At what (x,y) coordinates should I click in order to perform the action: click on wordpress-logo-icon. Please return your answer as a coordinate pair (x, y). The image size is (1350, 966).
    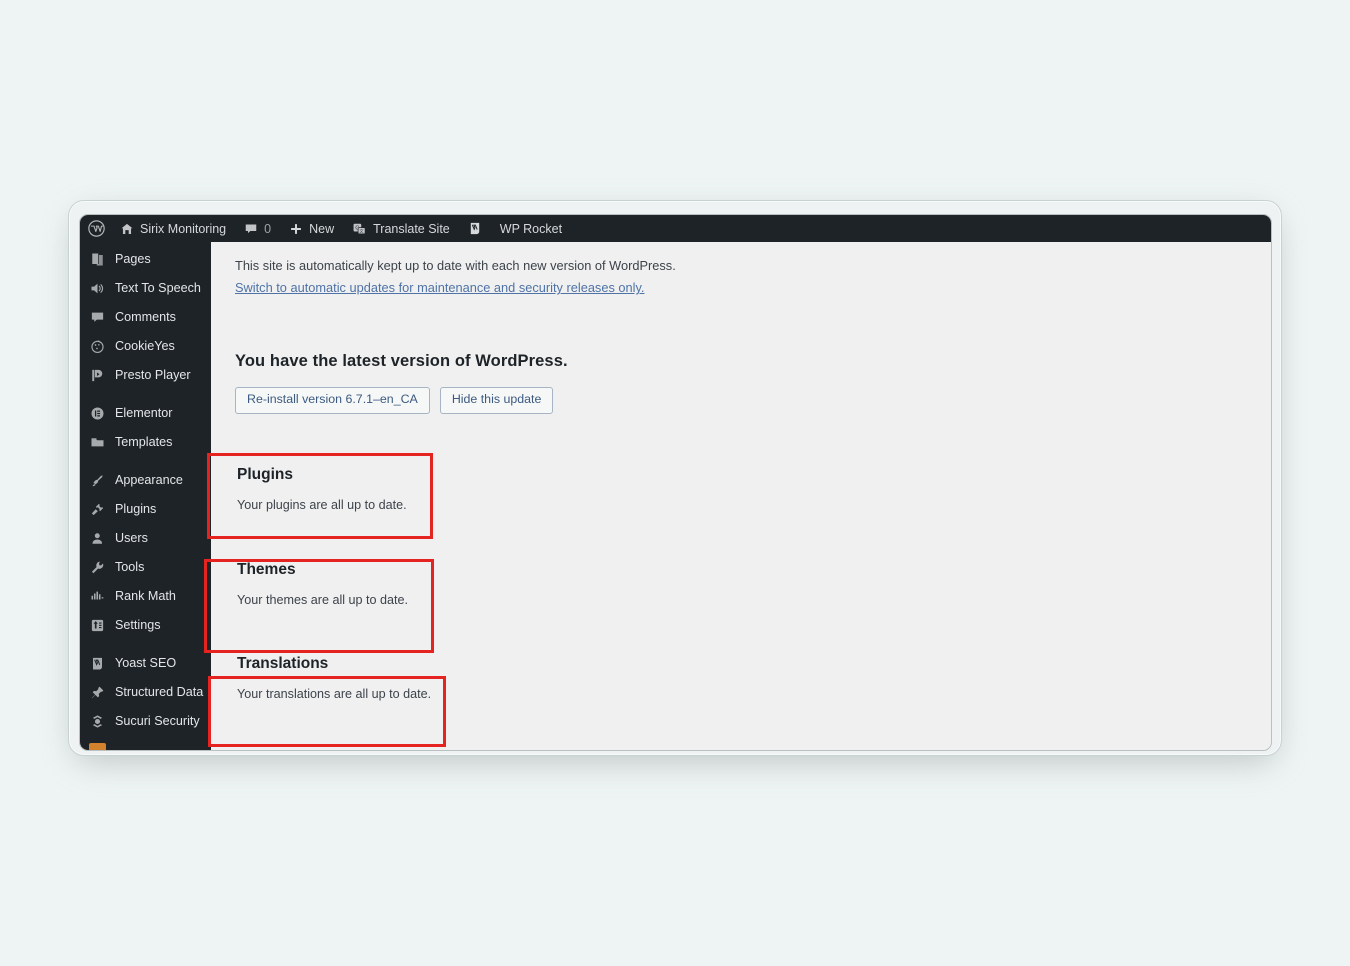
    Looking at the image, I should click on (96, 228).